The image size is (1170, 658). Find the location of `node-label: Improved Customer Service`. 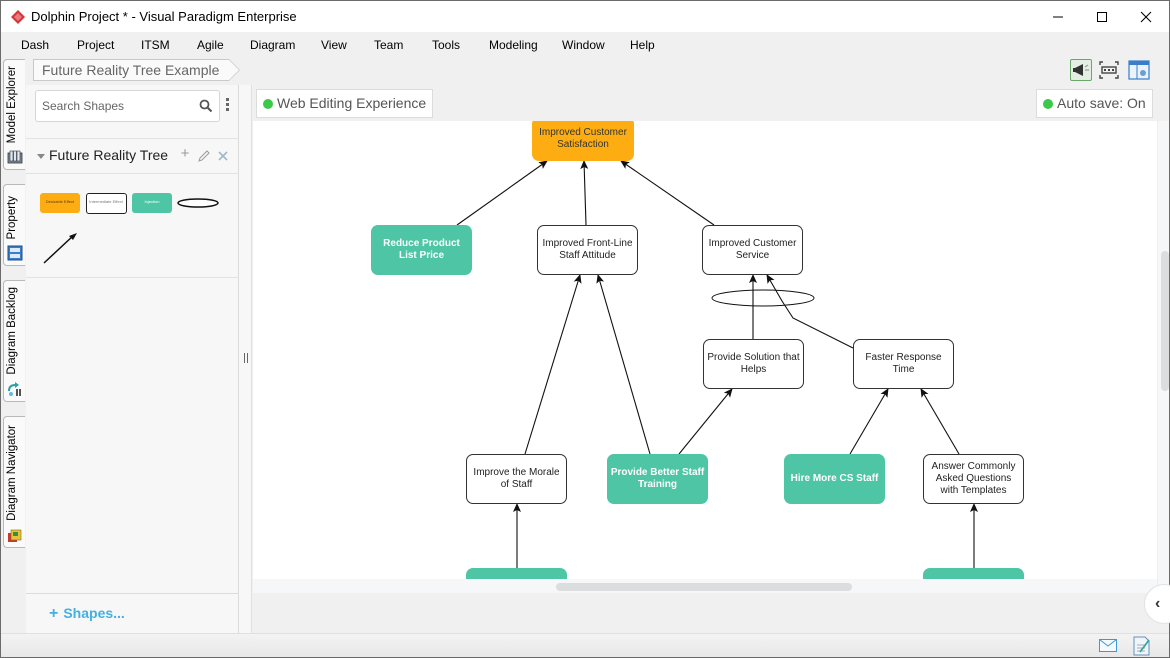

node-label: Improved Customer Service is located at coordinates (752, 249).